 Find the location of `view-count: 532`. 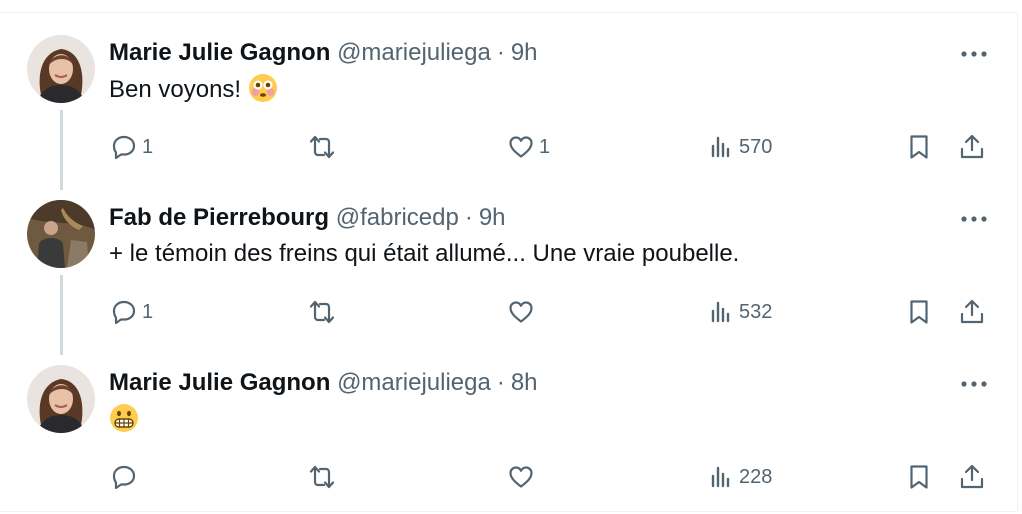

view-count: 532 is located at coordinates (756, 311).